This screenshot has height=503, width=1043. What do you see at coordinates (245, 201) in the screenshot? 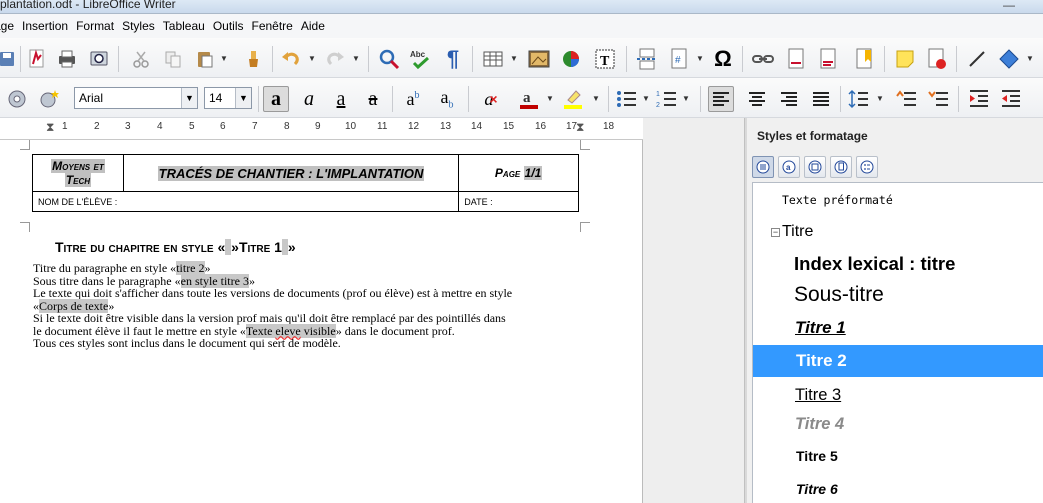
I see `student-name-cell: NOM DE L'ÉLÈVE :` at bounding box center [245, 201].